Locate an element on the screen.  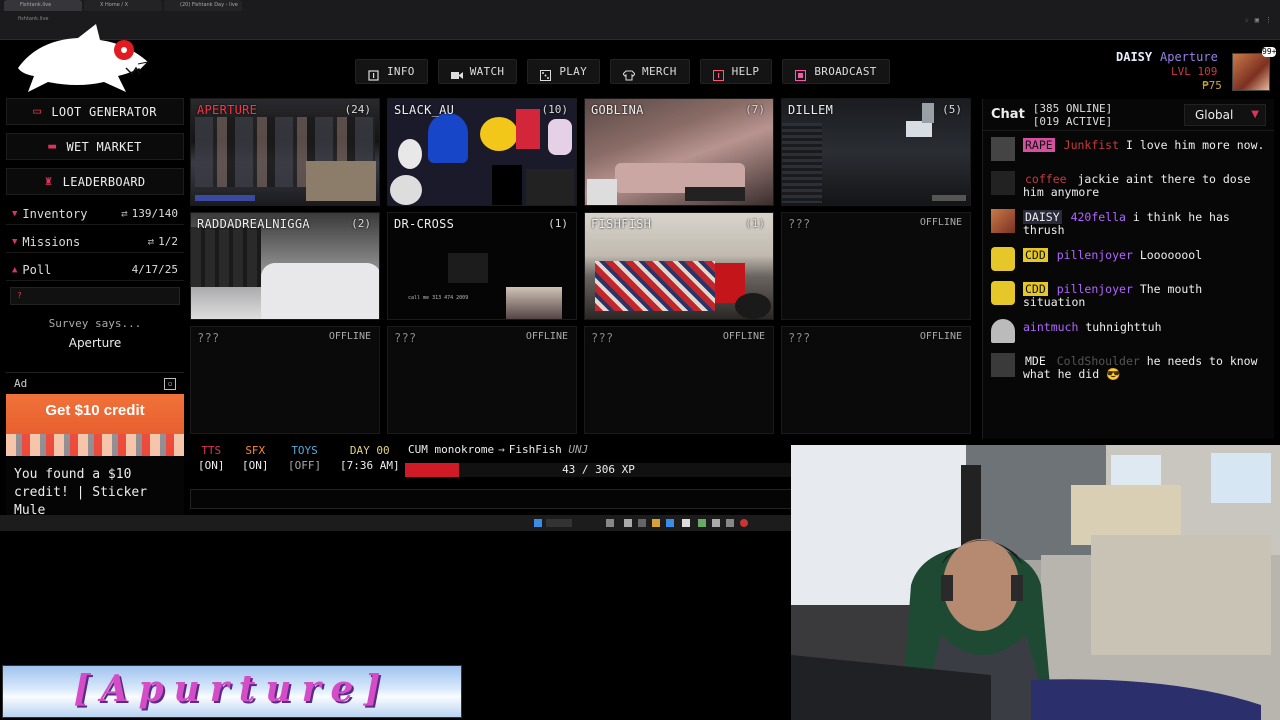
poll-toggle: ▲ Poll 4/17/25 is located at coordinates (95, 270).